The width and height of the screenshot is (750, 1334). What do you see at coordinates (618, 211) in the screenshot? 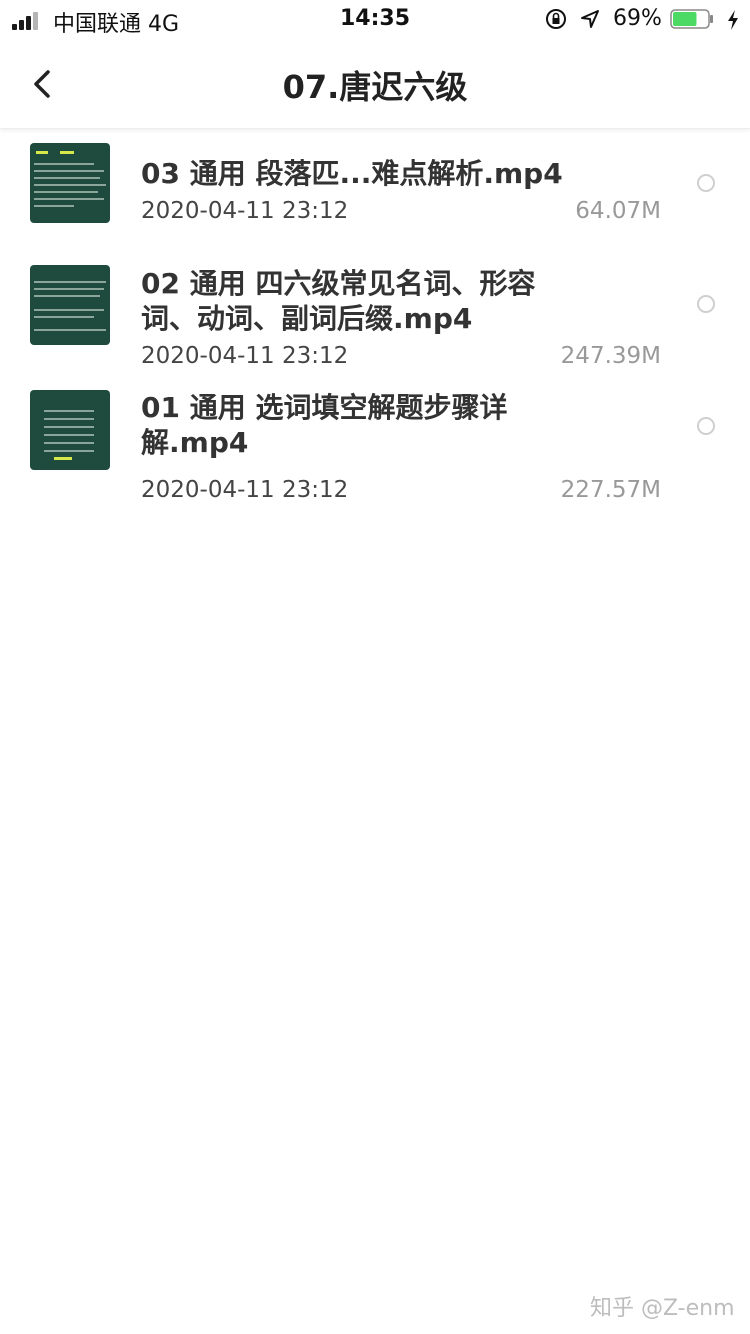
I see `file-size: 64.07M` at bounding box center [618, 211].